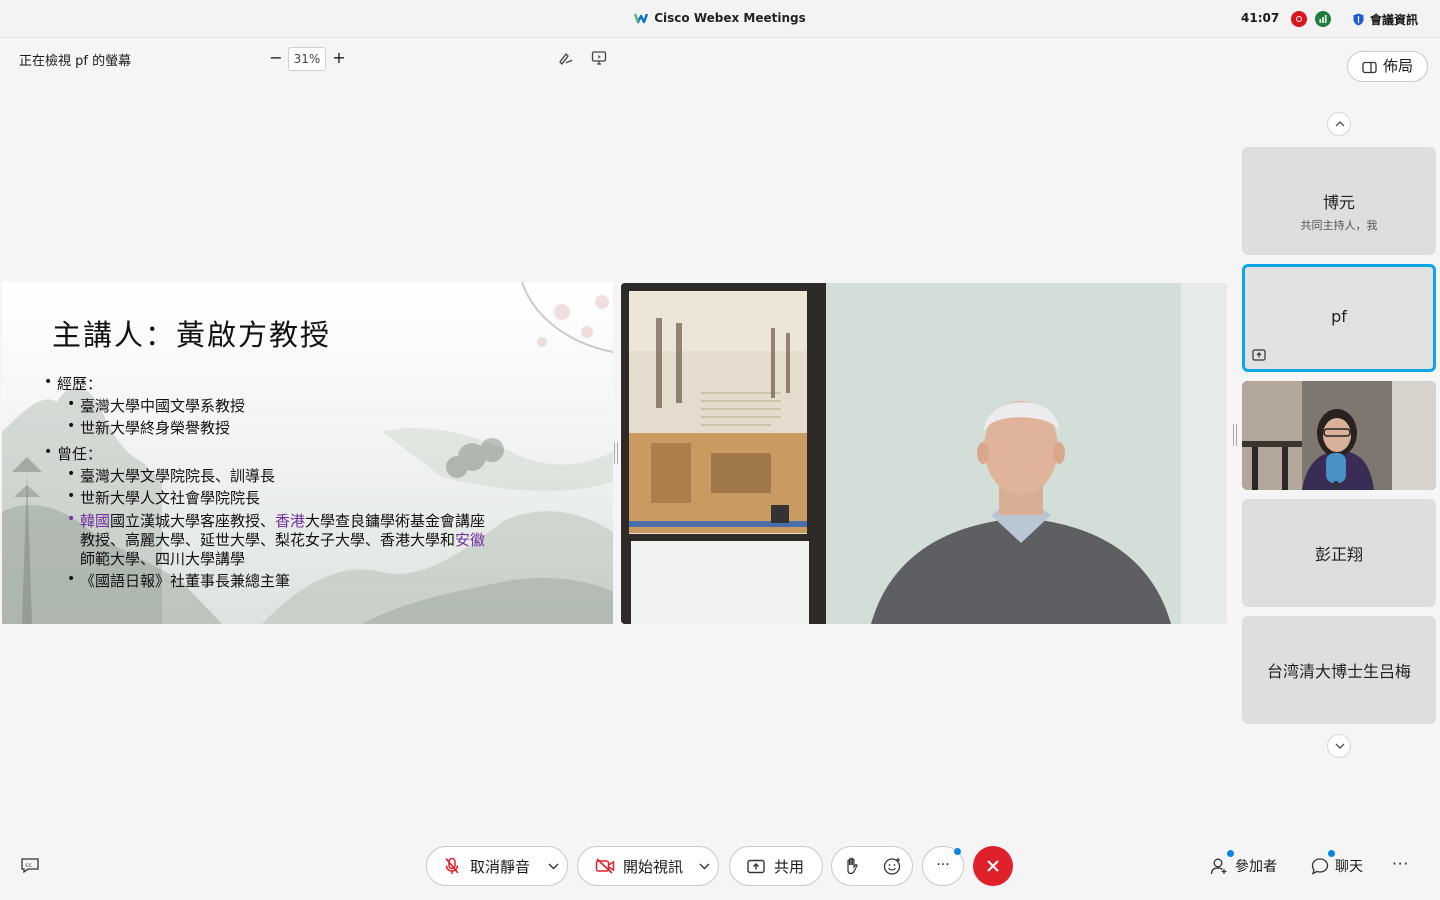 The image size is (1440, 900). I want to click on participant-name: 彭正翔, so click(1338, 554).